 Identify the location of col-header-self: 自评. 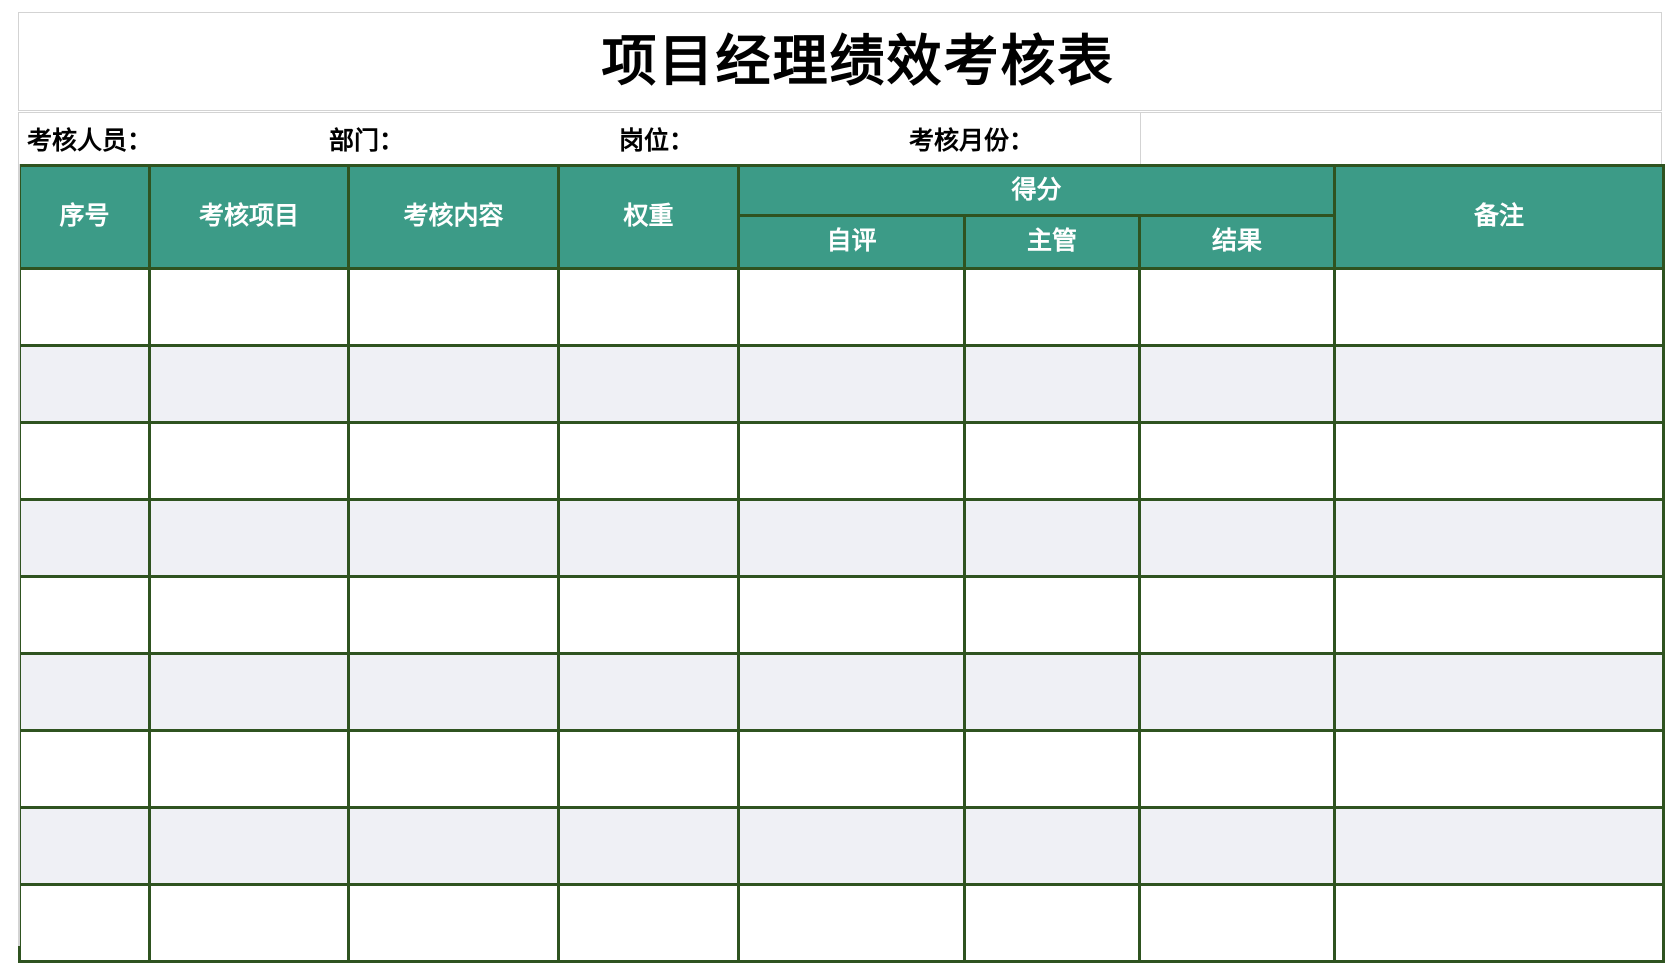
(851, 242).